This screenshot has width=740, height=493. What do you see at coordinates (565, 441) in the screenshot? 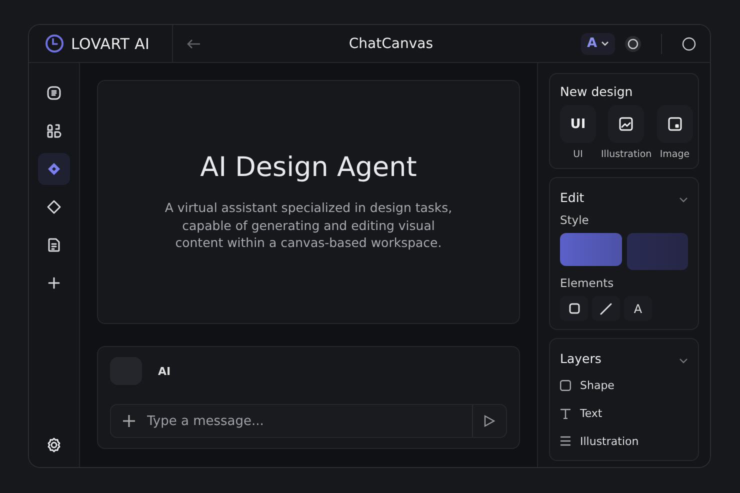
I see `list-icon` at bounding box center [565, 441].